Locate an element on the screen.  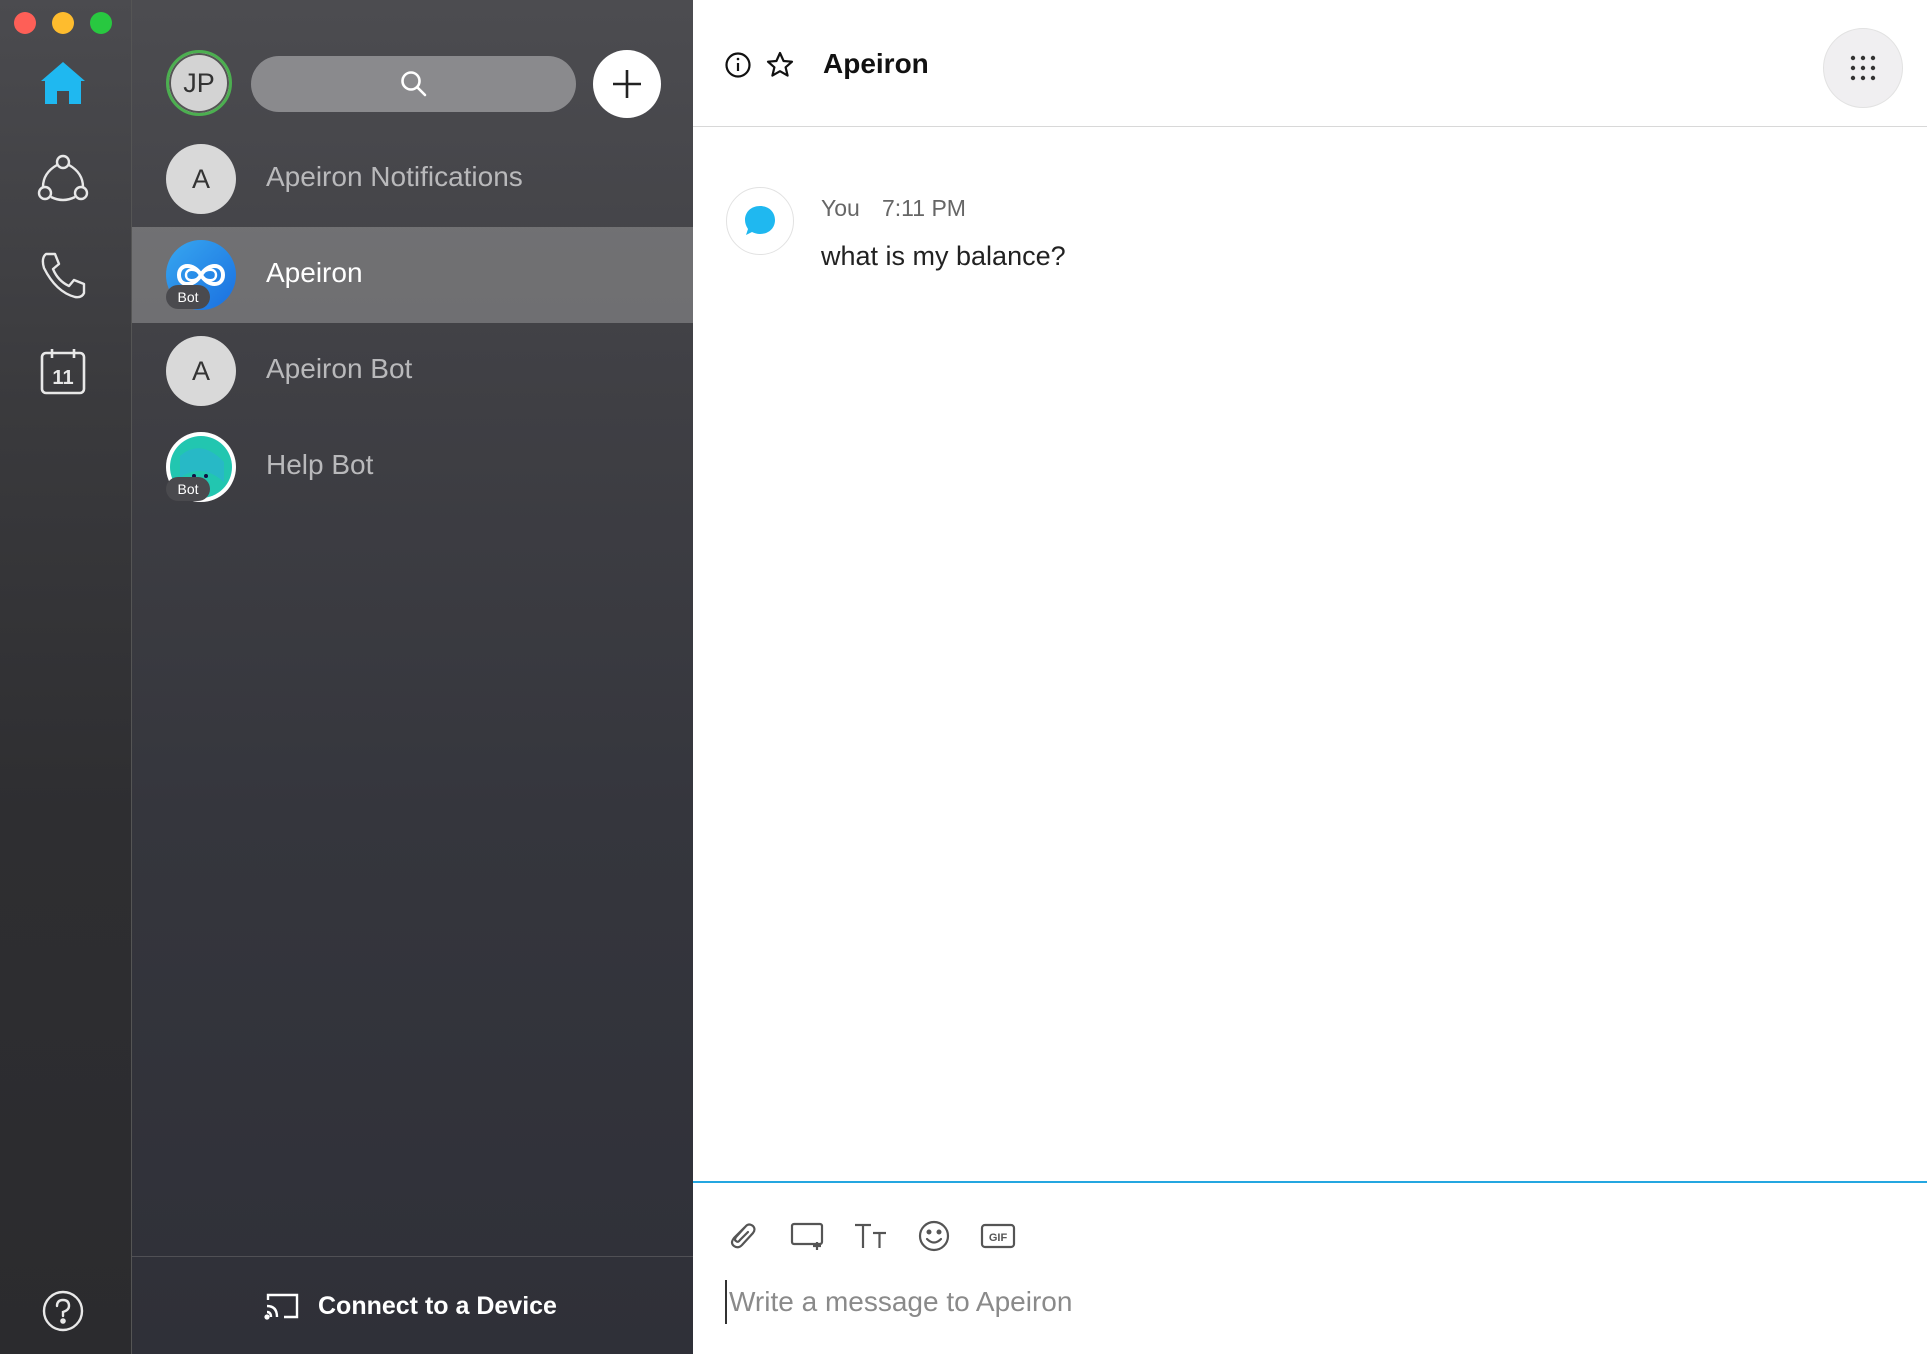
message-timestamp: 7:11 PM is located at coordinates (924, 208).